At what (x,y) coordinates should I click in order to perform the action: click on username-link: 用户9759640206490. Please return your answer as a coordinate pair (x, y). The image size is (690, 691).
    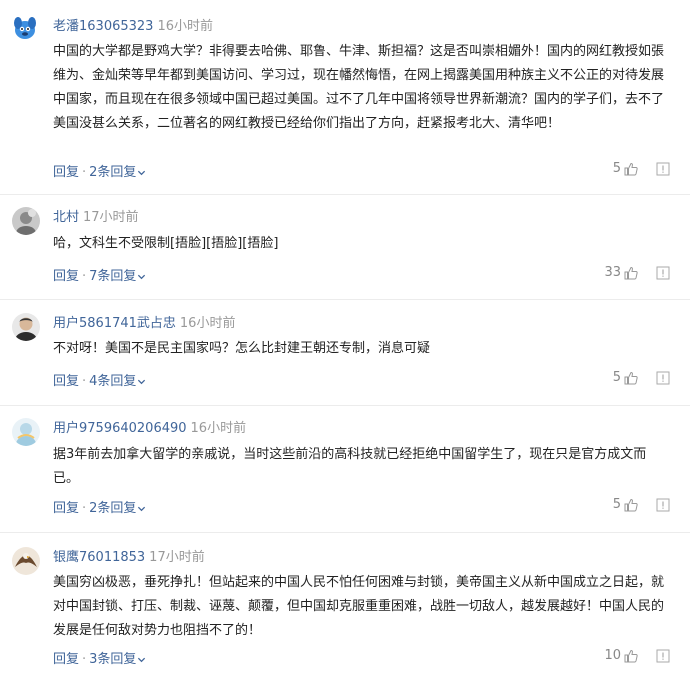
    Looking at the image, I should click on (120, 428).